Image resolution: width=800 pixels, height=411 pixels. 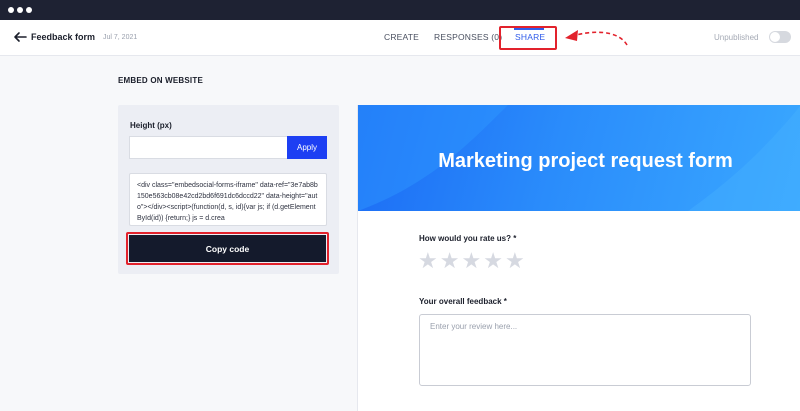 I want to click on copy-button-highlight, so click(x=227, y=248).